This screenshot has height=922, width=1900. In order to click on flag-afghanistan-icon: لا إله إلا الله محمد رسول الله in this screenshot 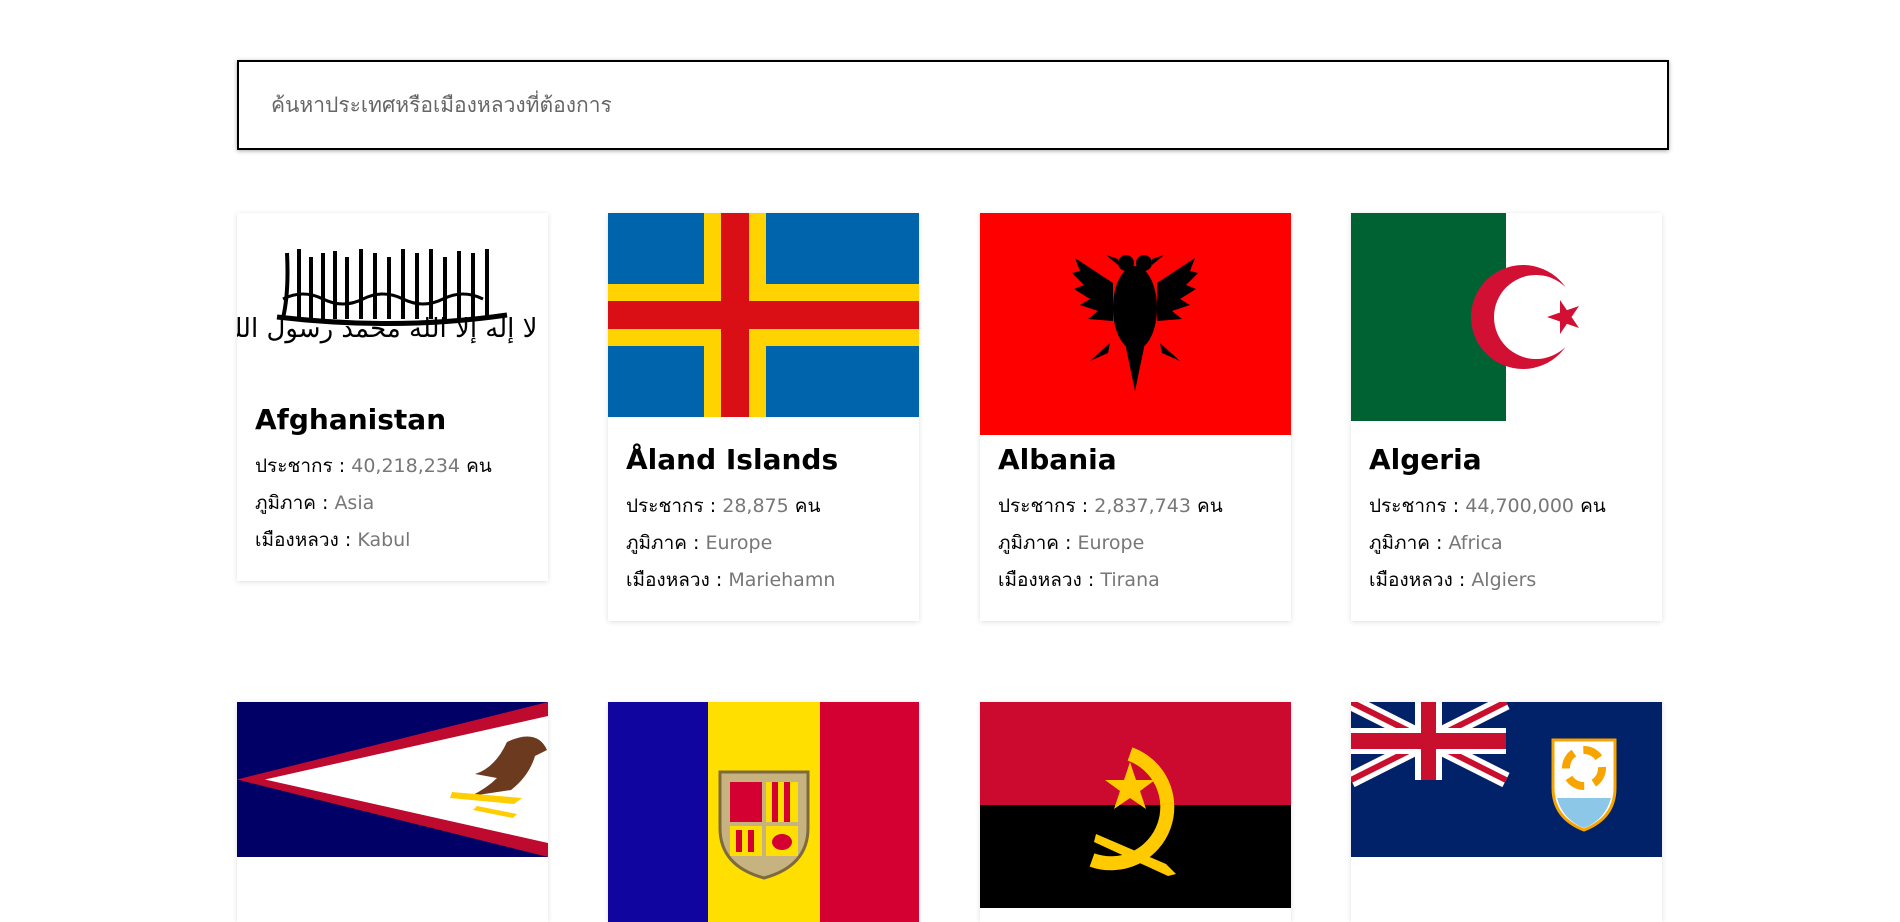, I will do `click(392, 308)`.